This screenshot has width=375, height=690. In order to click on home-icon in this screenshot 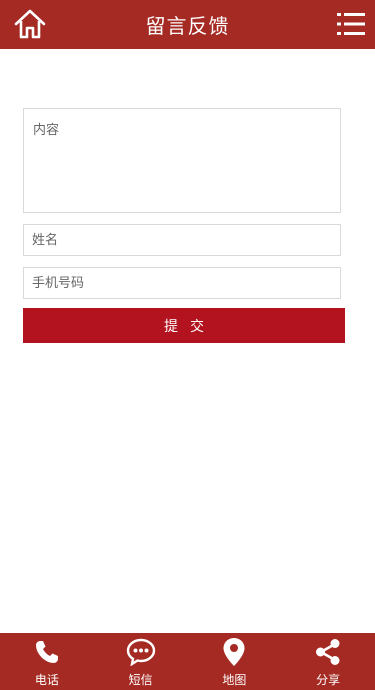, I will do `click(30, 24)`.